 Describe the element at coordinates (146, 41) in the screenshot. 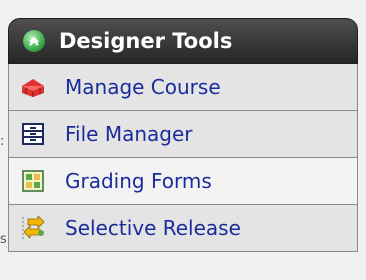

I see `panel-title: Designer Tools` at that location.